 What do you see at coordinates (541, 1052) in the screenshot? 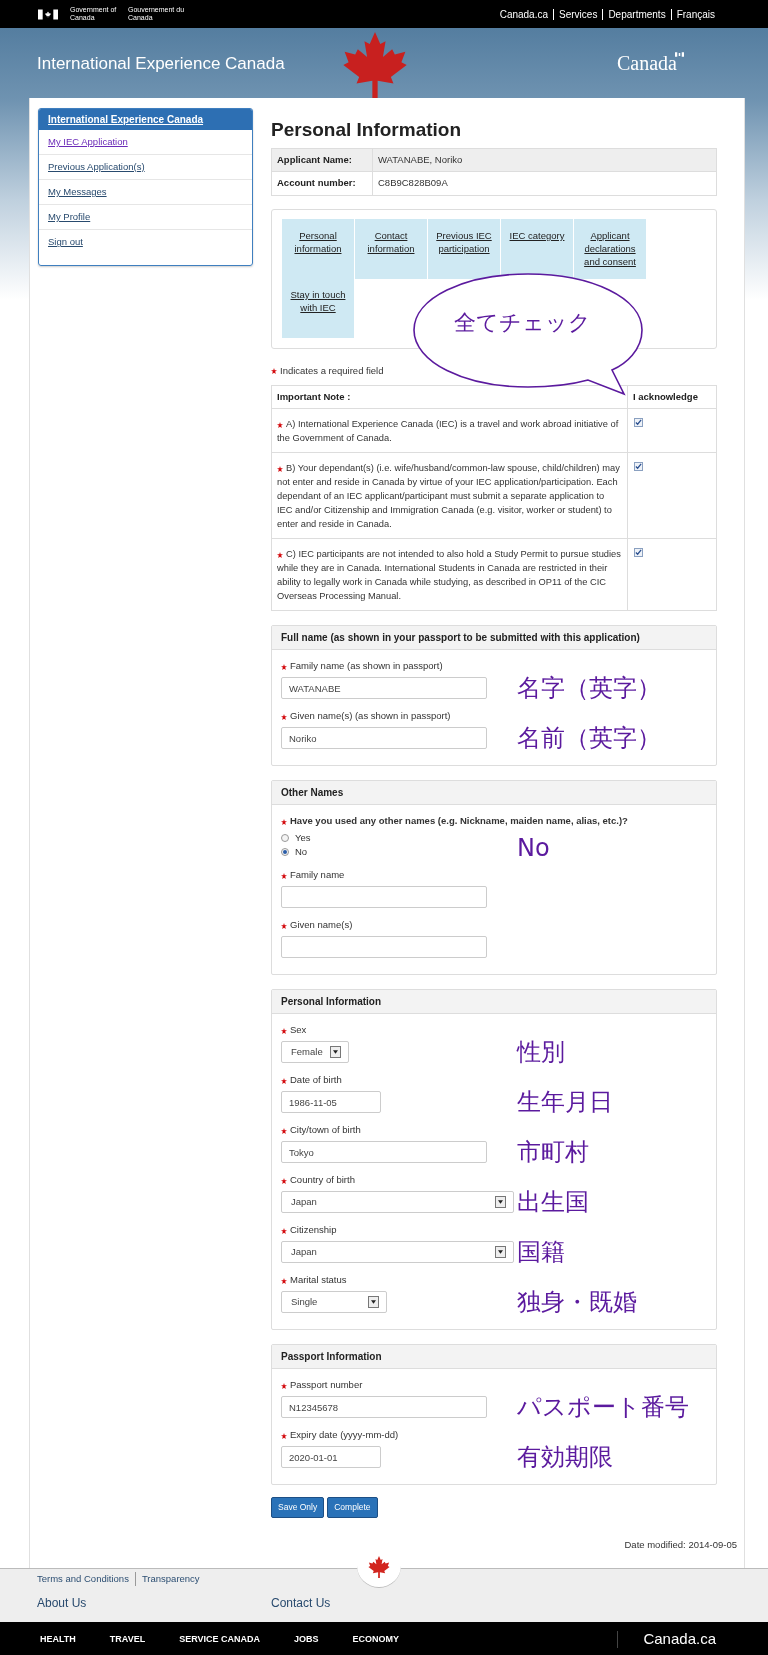
I see `annotation: 性別` at bounding box center [541, 1052].